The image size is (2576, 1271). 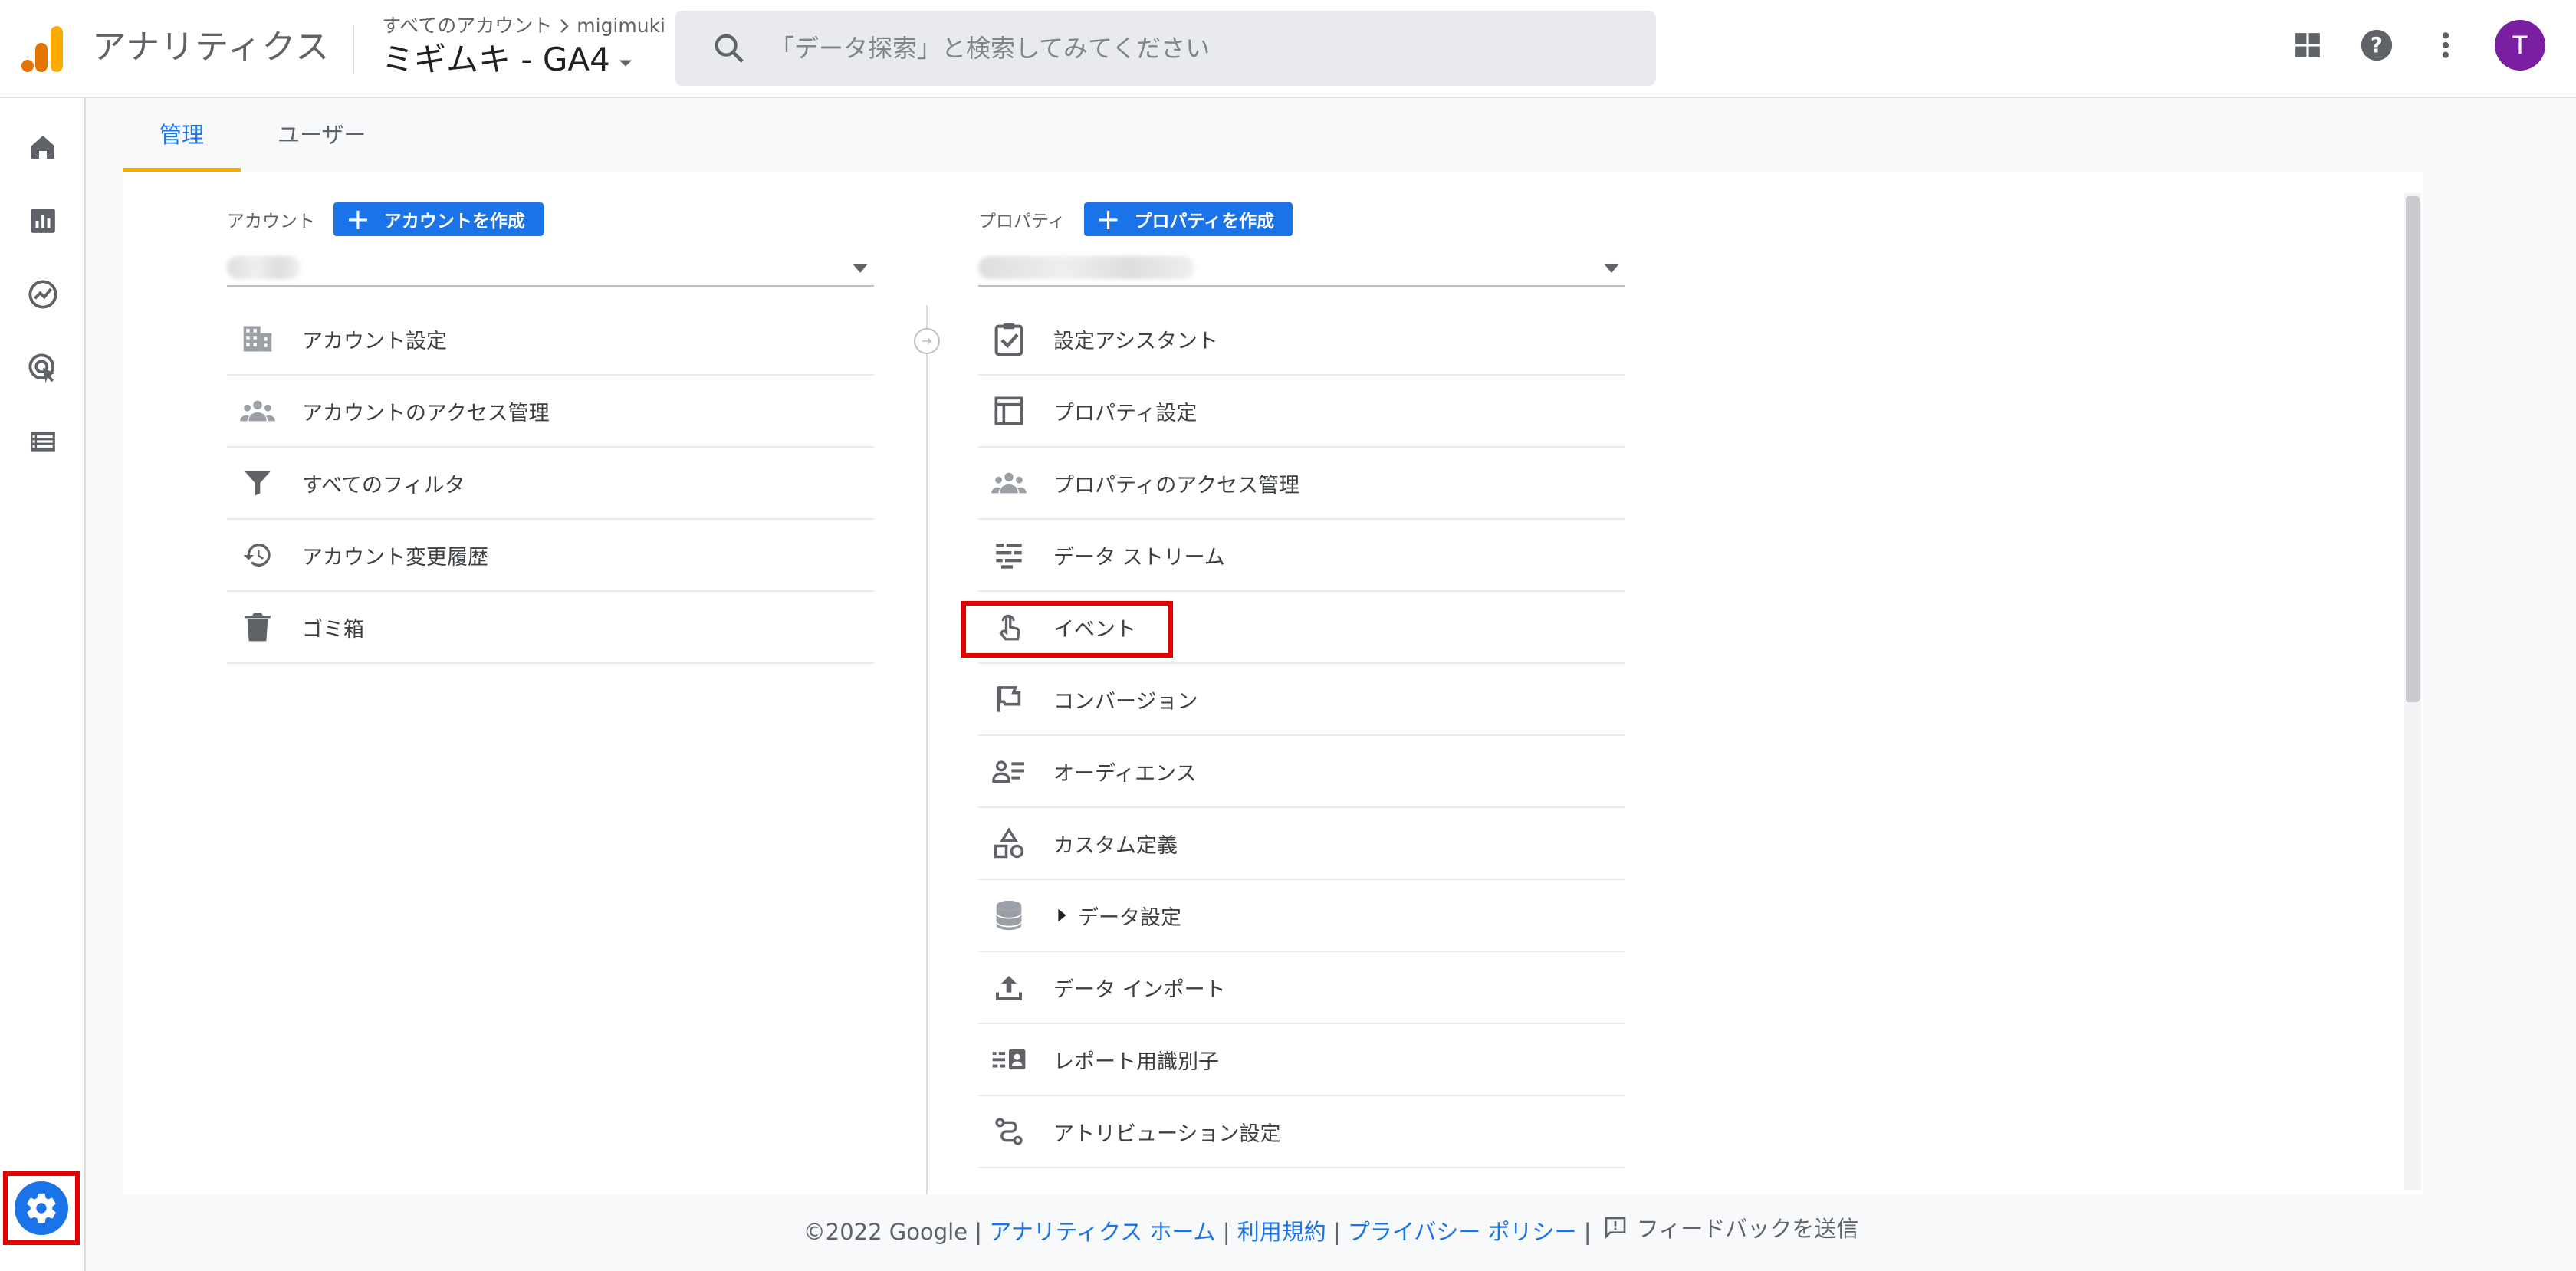 I want to click on apps-grid-icon, so click(x=2308, y=45).